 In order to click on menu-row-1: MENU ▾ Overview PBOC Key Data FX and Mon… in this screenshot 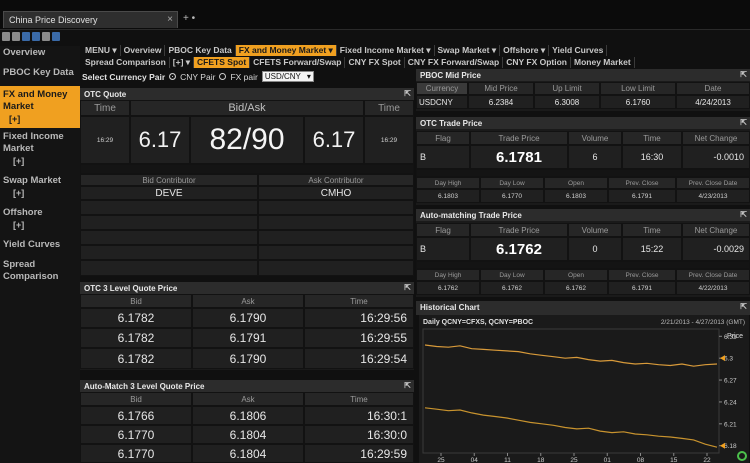, I will do `click(345, 50)`.